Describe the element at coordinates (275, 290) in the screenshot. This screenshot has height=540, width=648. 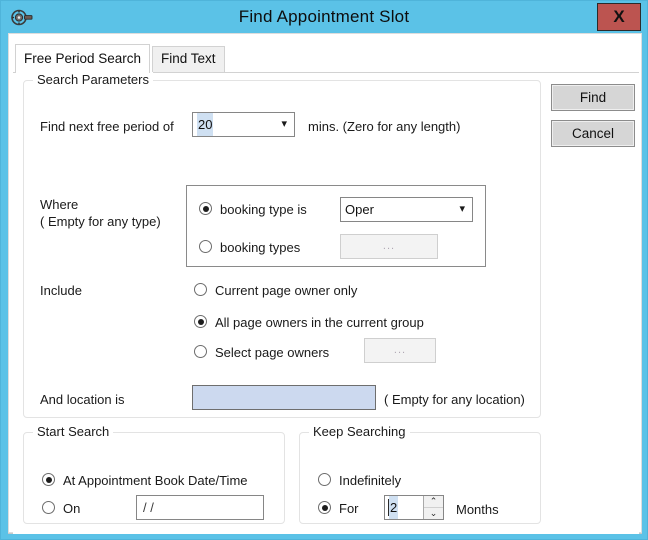
I see `radio-current-page-owner-only: Current page owner only` at that location.